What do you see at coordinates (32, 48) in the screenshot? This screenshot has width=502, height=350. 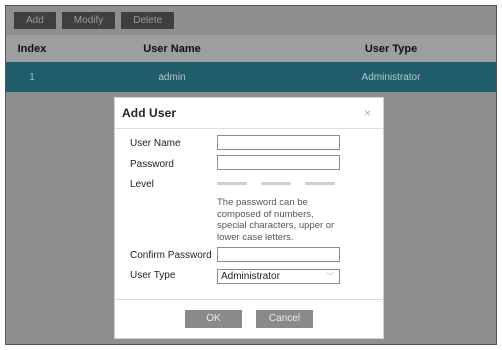 I see `column-header-index: Index` at bounding box center [32, 48].